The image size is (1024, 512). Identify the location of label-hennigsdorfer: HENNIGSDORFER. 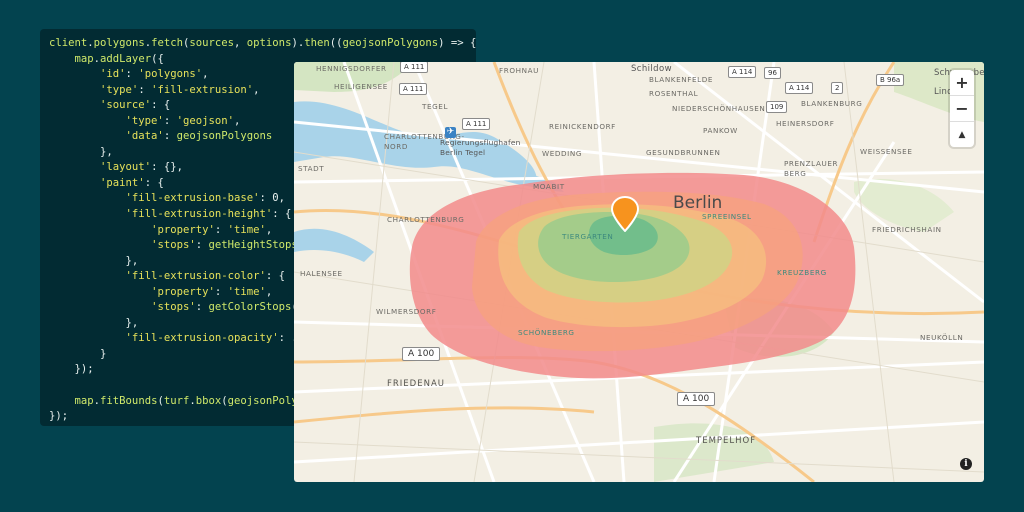
(351, 68).